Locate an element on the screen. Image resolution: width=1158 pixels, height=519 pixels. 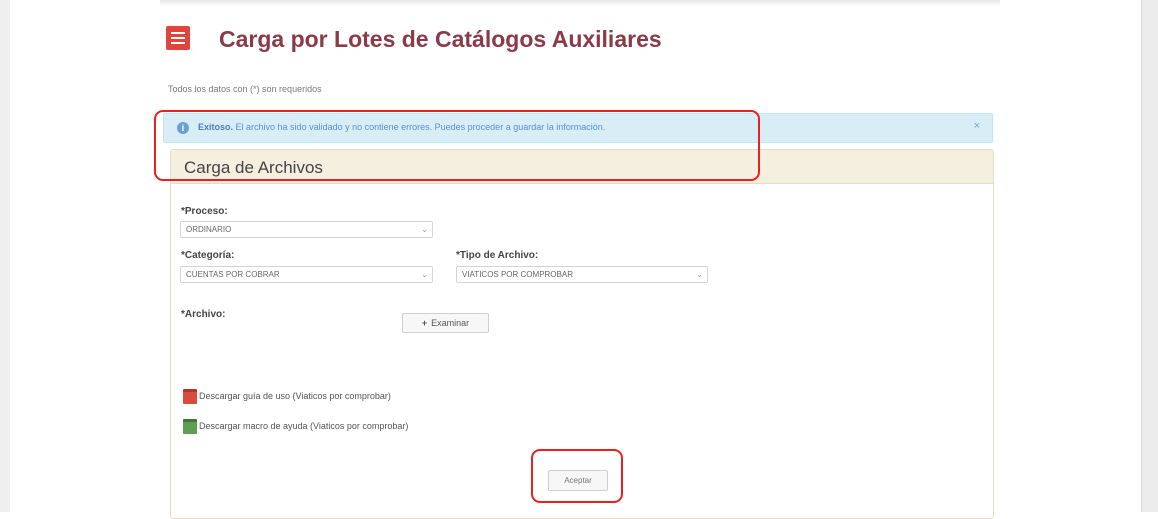
proceso-value: ORDINARIO is located at coordinates (209, 229).